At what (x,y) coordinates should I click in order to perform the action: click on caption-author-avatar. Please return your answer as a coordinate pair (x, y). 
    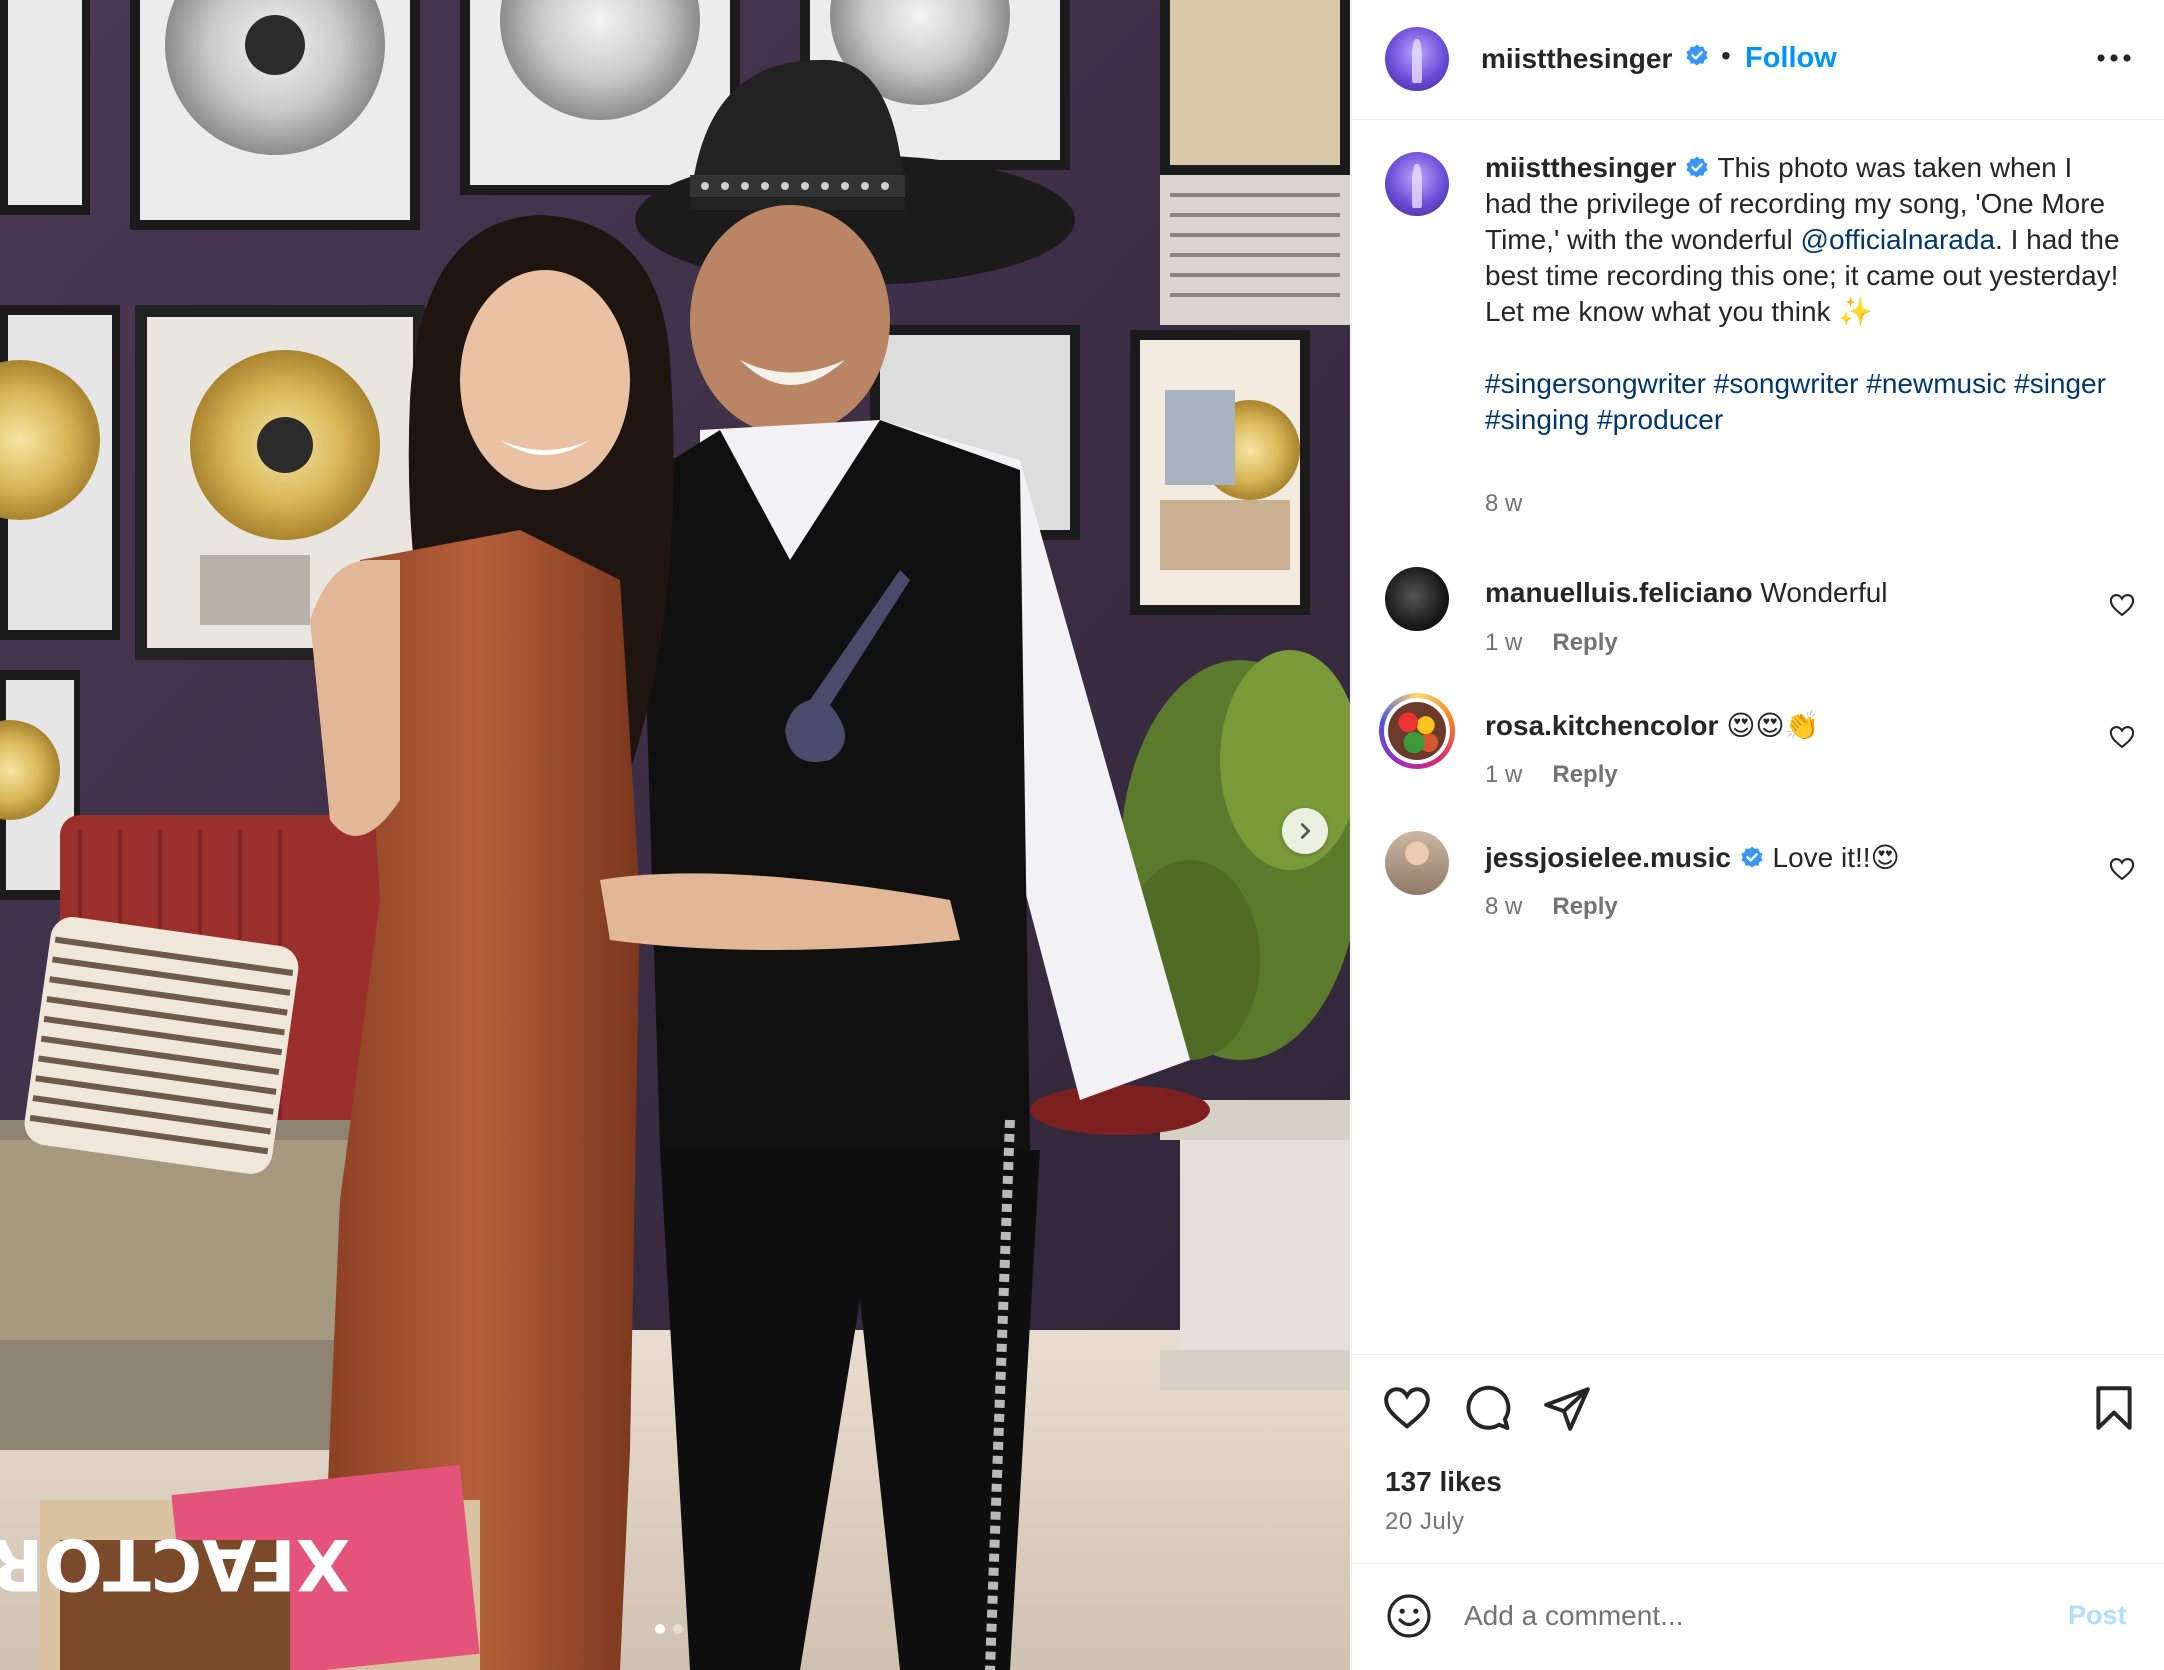
    Looking at the image, I should click on (1417, 184).